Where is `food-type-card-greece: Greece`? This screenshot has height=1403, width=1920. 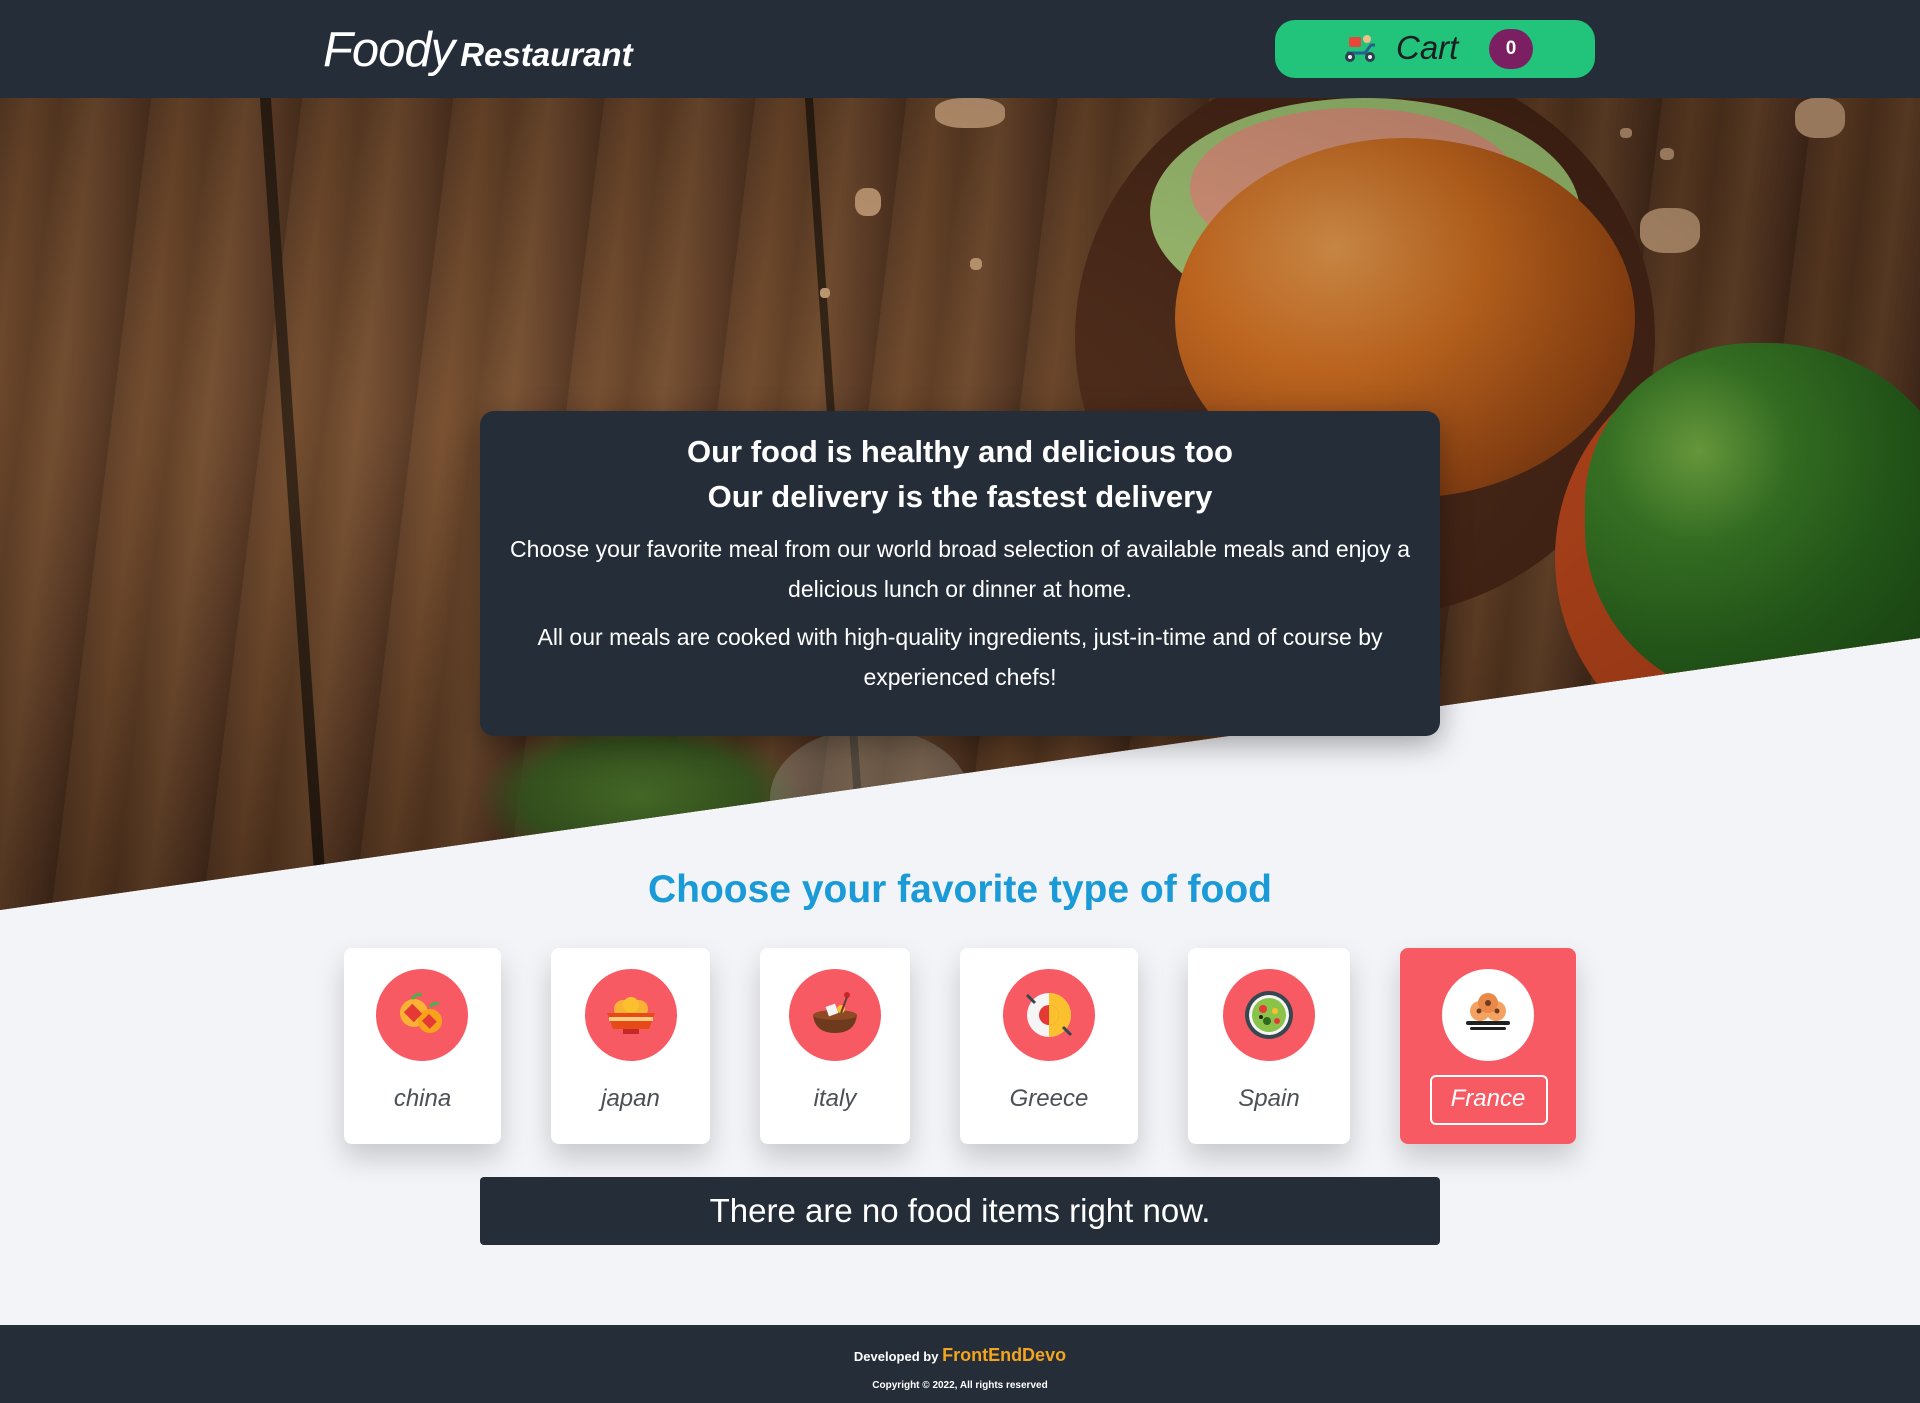
food-type-card-greece: Greece is located at coordinates (1049, 1046).